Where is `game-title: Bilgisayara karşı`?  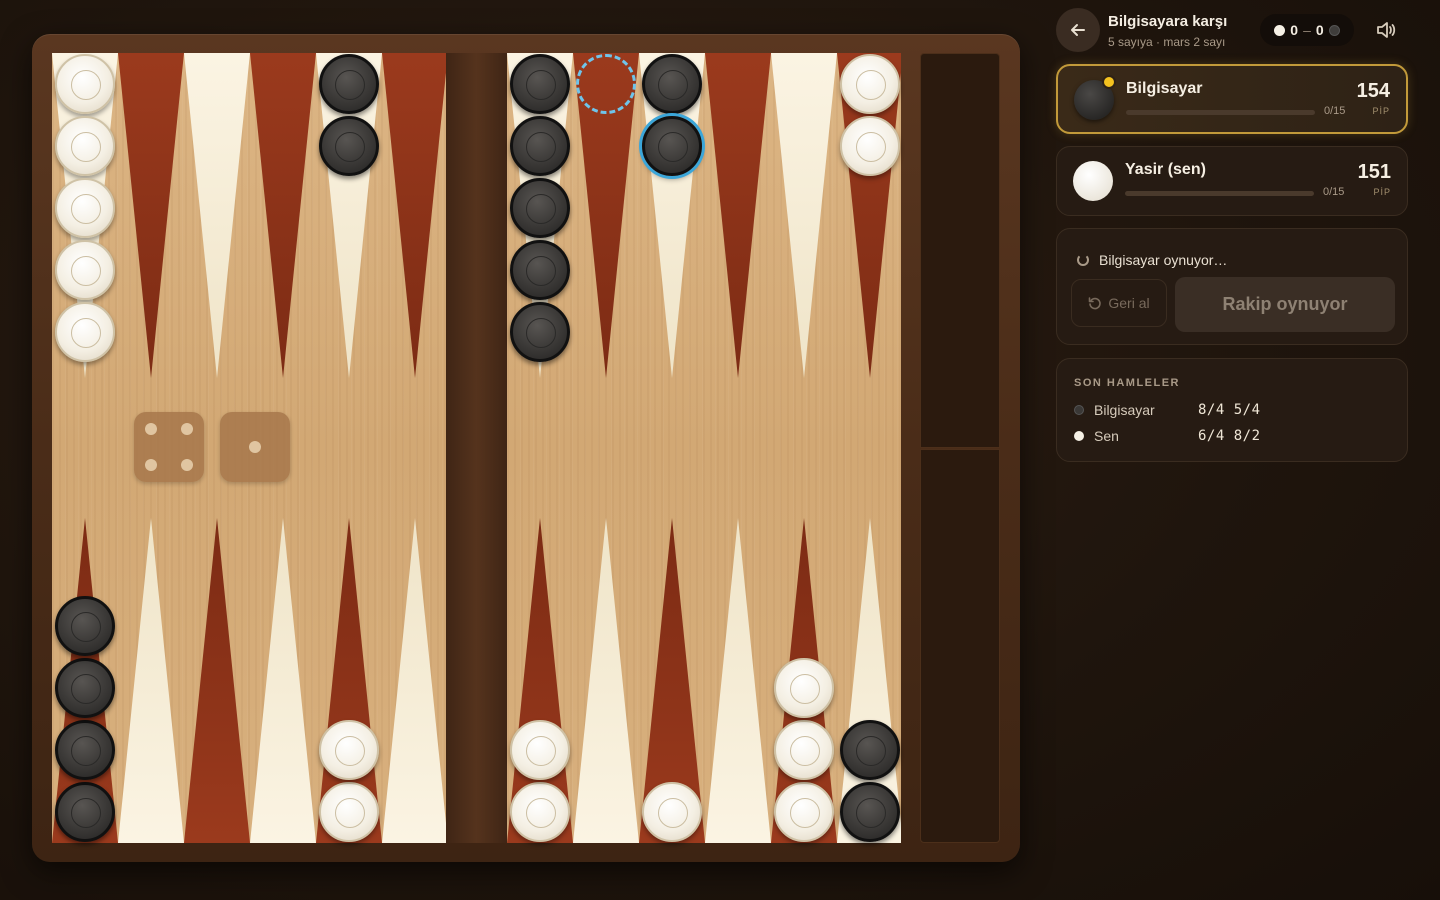 game-title: Bilgisayara karşı is located at coordinates (1168, 21).